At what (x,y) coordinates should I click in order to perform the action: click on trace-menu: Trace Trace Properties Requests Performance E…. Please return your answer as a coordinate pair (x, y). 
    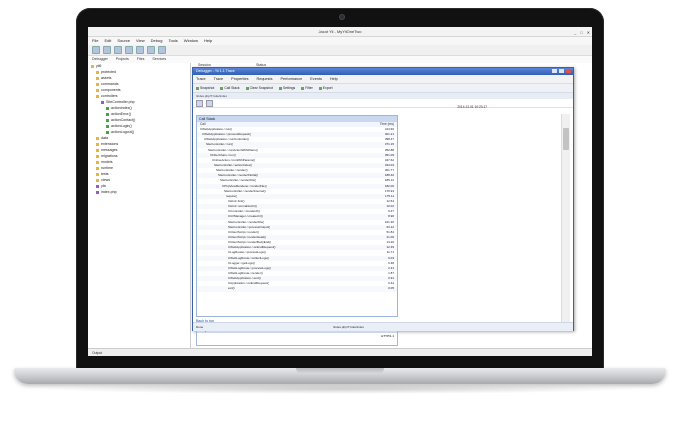
    Looking at the image, I should click on (383, 79).